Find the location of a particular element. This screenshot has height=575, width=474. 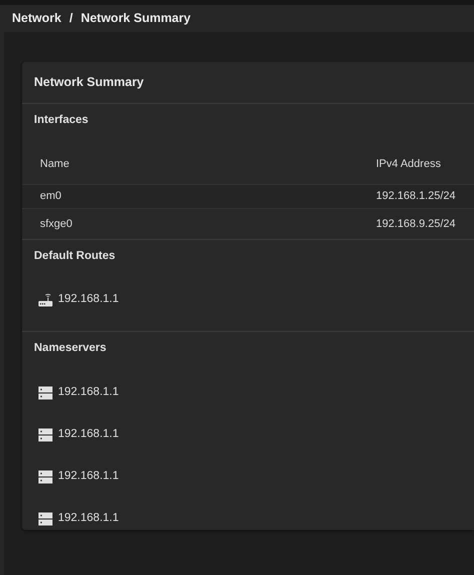

column-header: IPv4 Address is located at coordinates (408, 164).